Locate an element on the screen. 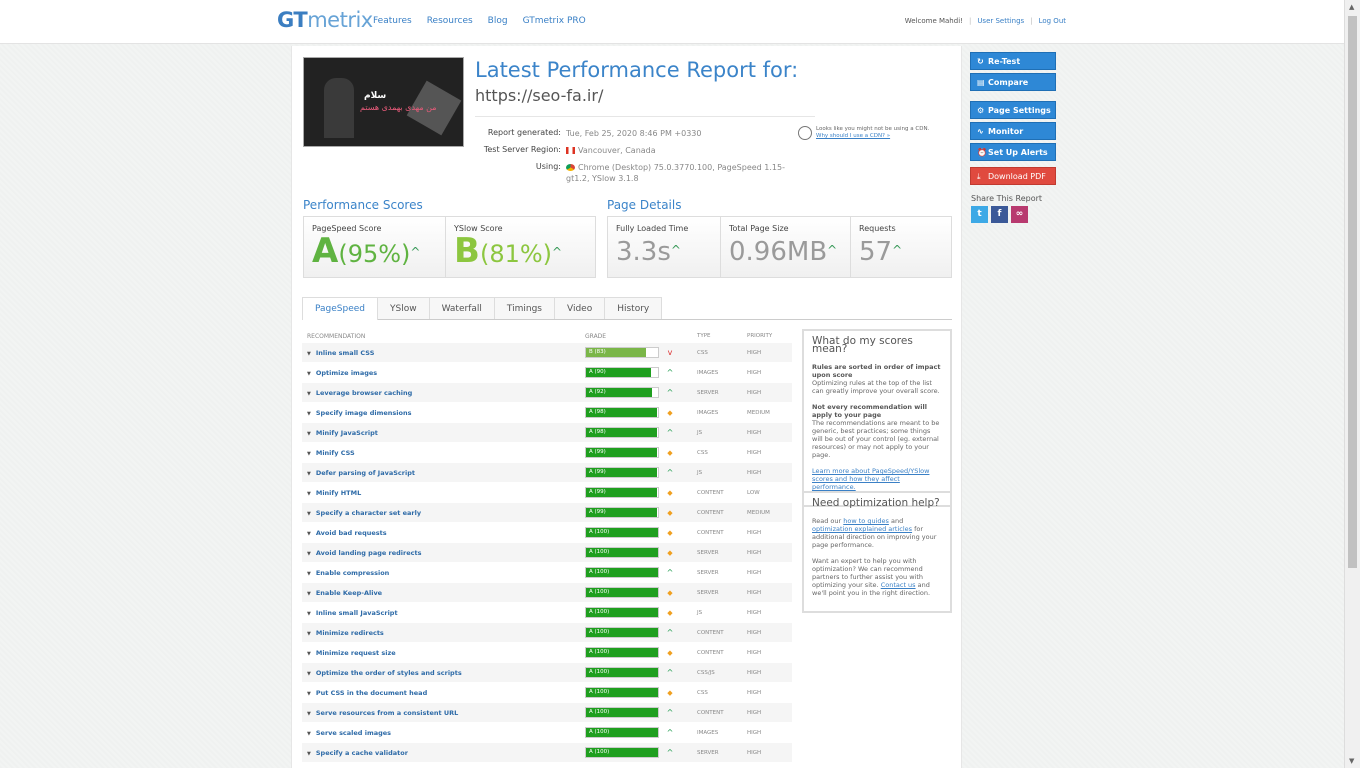 The height and width of the screenshot is (768, 1360). recommendation-name: ▼ Specify a character set early is located at coordinates (443, 513).